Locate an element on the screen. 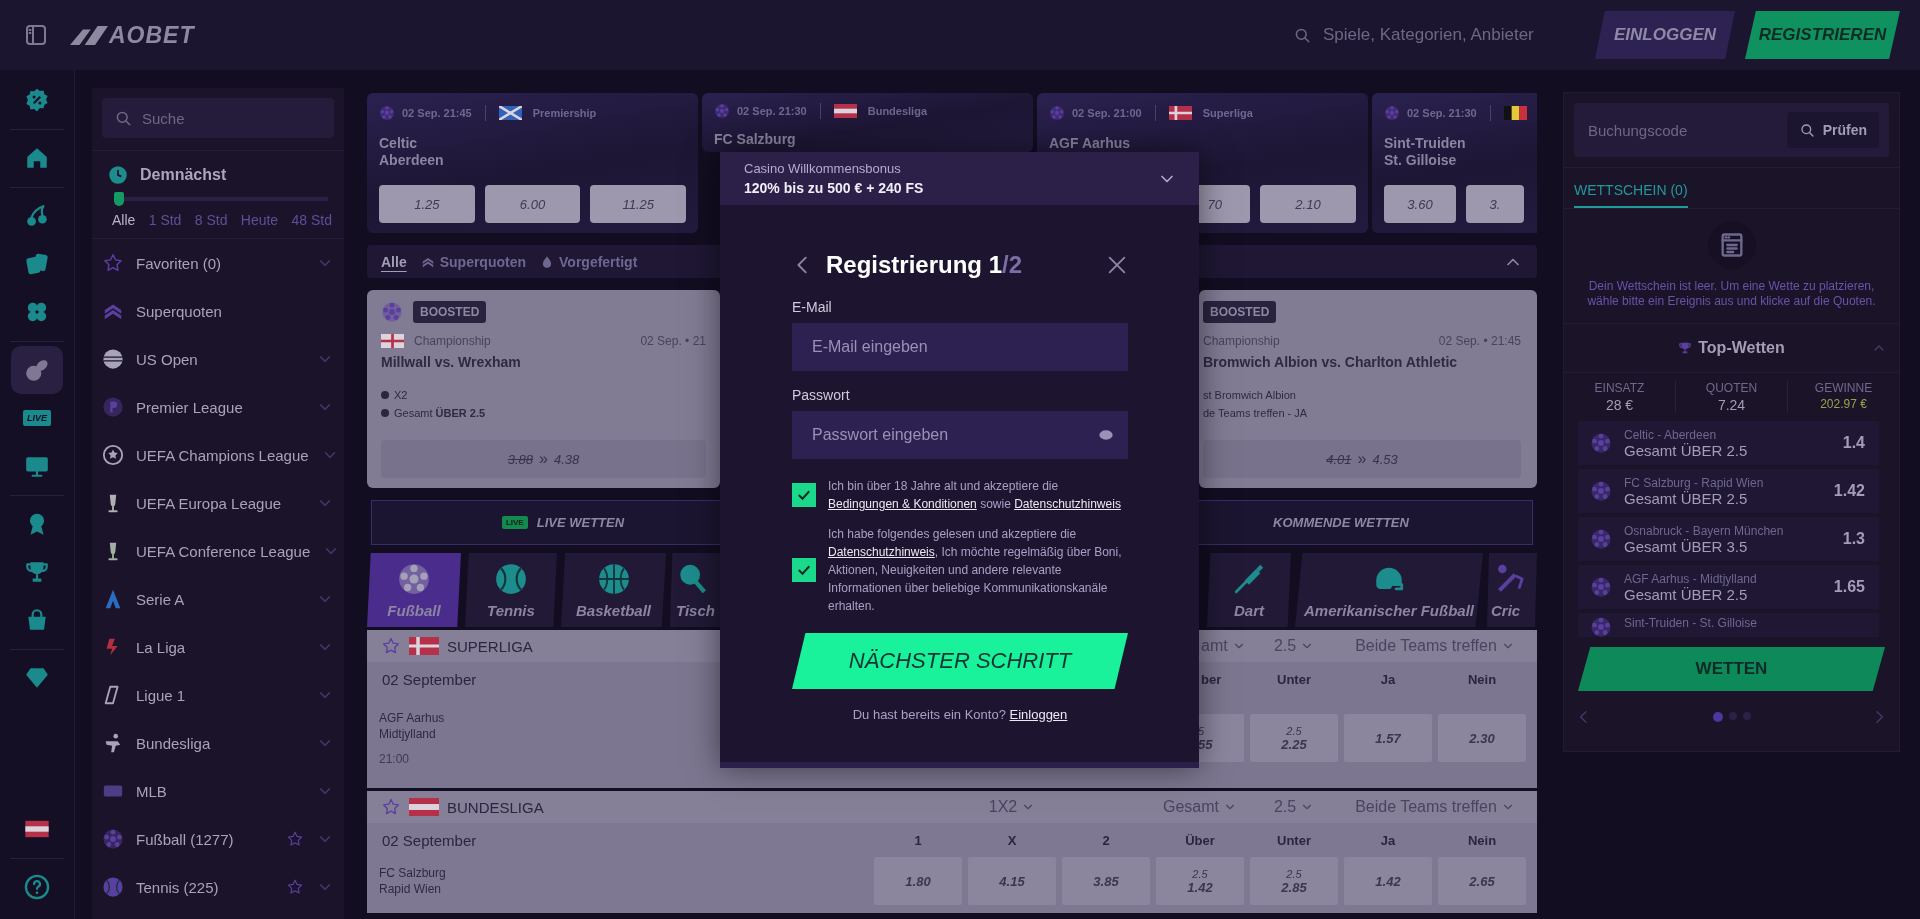 Image resolution: width=1920 pixels, height=919 pixels. place-bet-button: WETTEN is located at coordinates (1731, 669).